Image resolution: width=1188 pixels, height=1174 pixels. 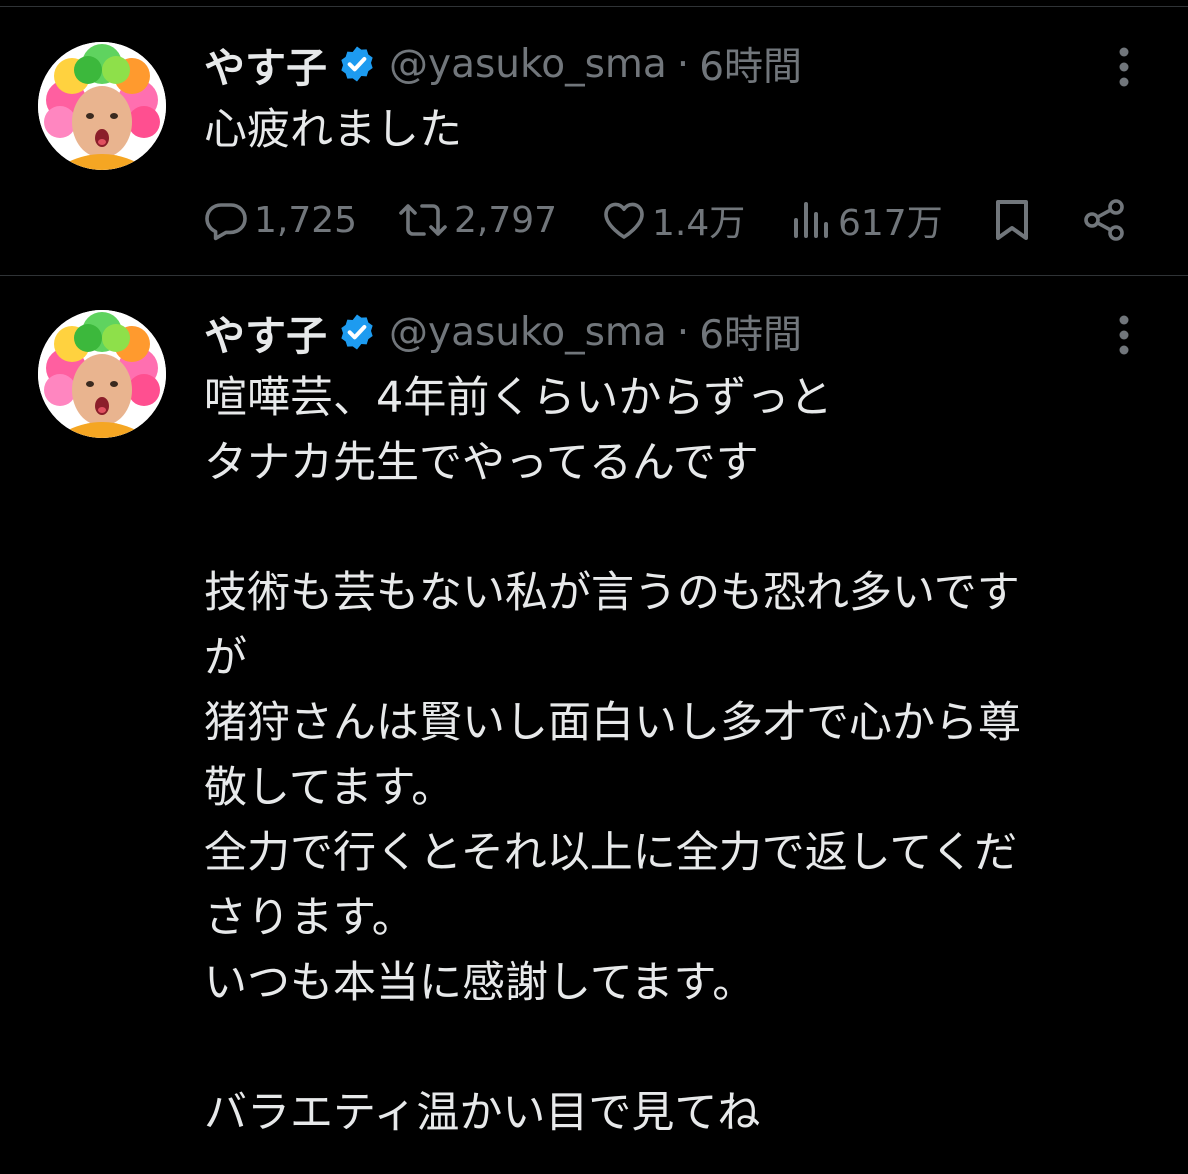 What do you see at coordinates (518, 398) in the screenshot?
I see `tweet-text-line: 喧嘩芸、4年前くらいからずっと` at bounding box center [518, 398].